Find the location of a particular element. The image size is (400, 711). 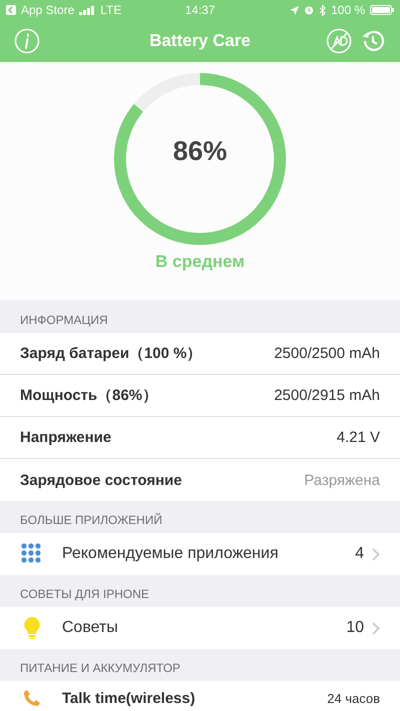

location-icon is located at coordinates (294, 10).